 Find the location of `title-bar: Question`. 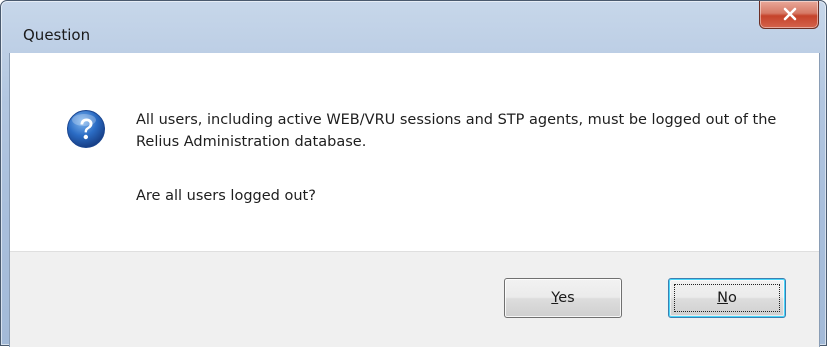

title-bar: Question is located at coordinates (414, 23).